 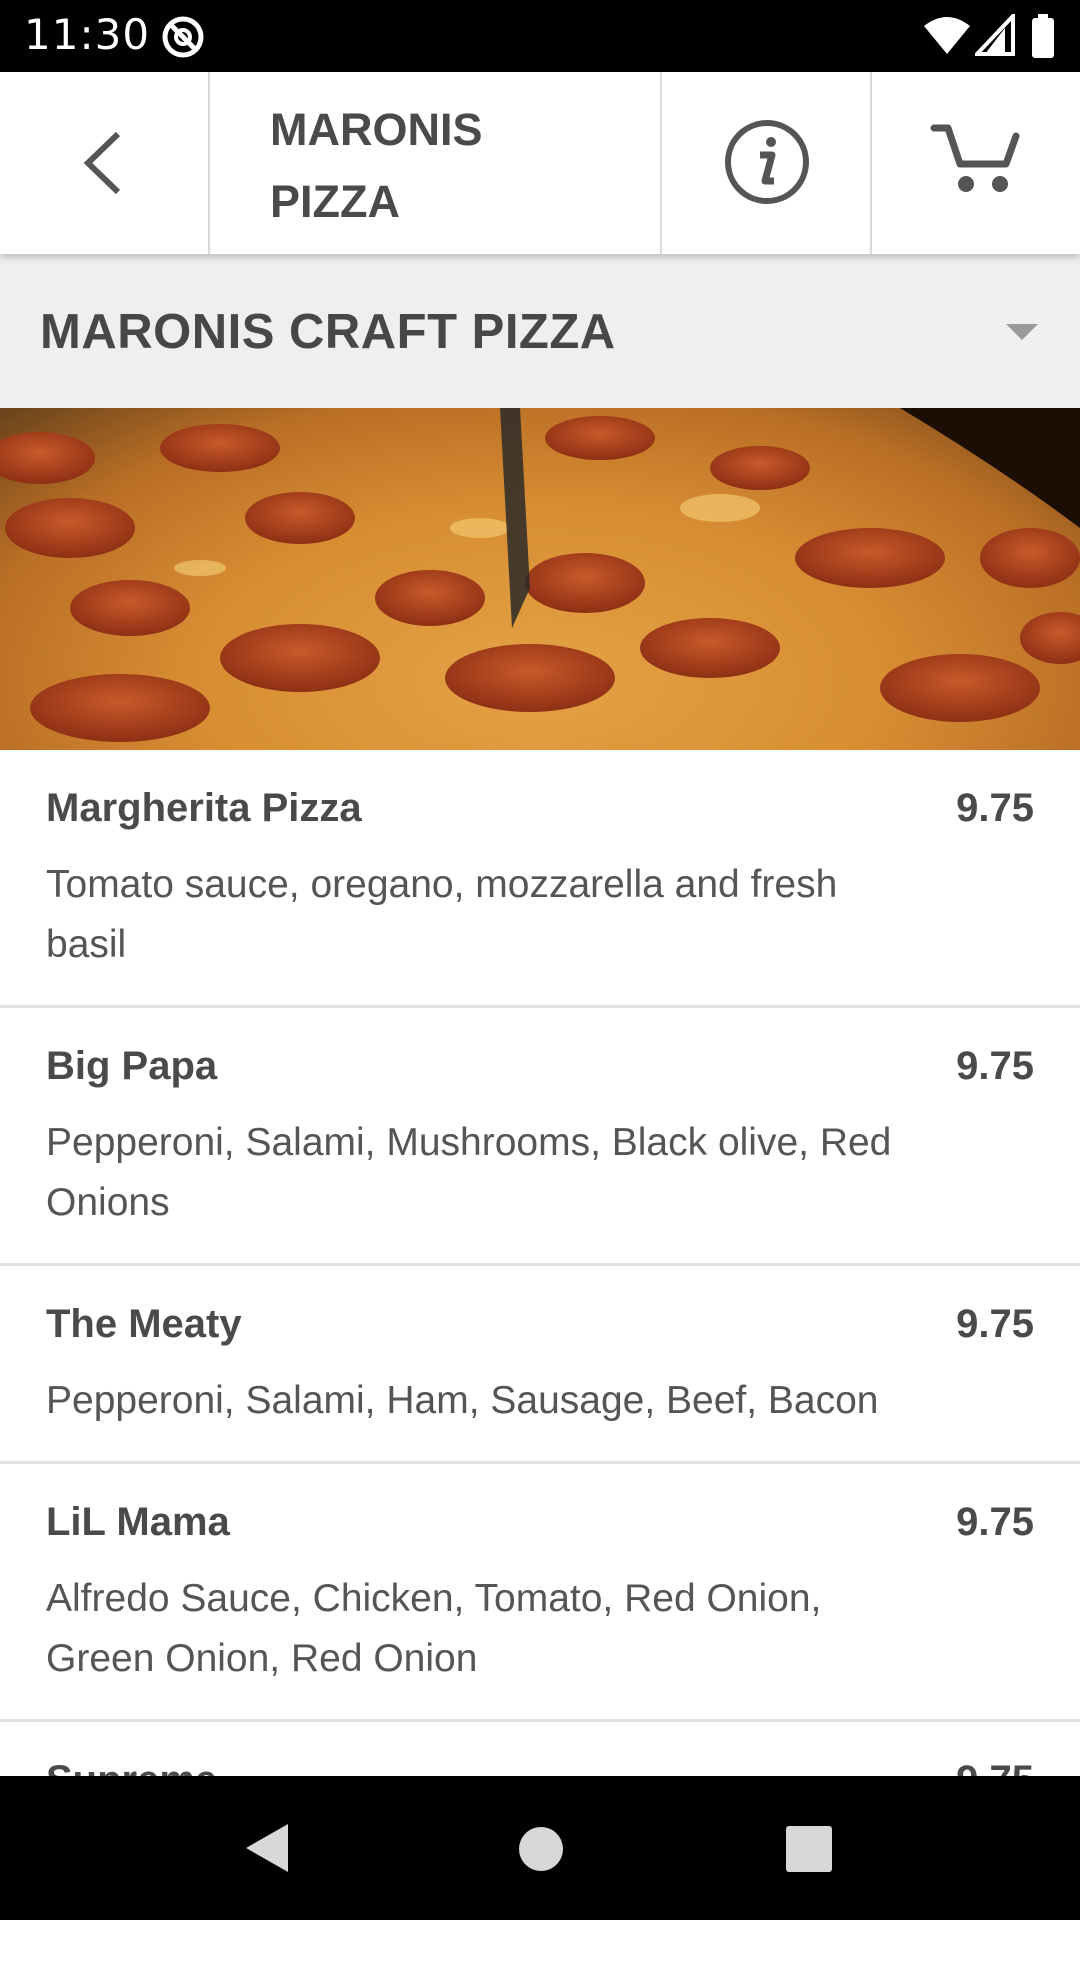 What do you see at coordinates (995, 35) in the screenshot?
I see `cell-signal-icon` at bounding box center [995, 35].